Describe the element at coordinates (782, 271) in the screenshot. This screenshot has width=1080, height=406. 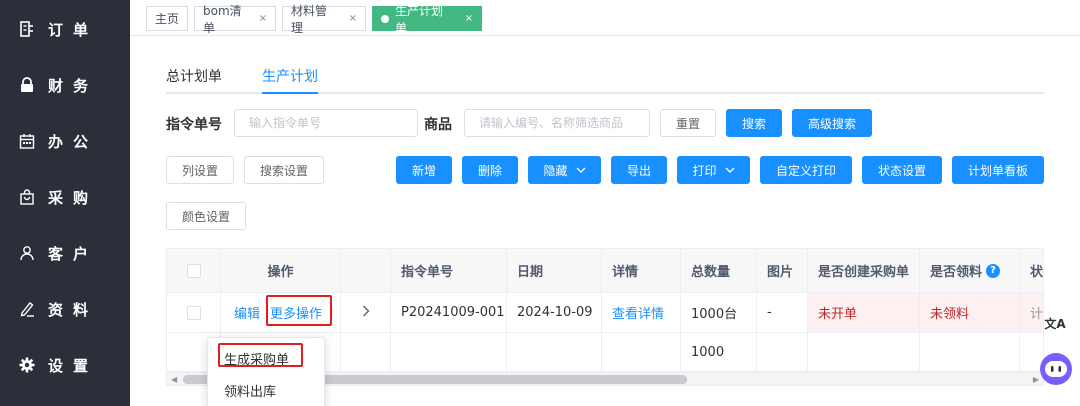
I see `column-header: 图片` at that location.